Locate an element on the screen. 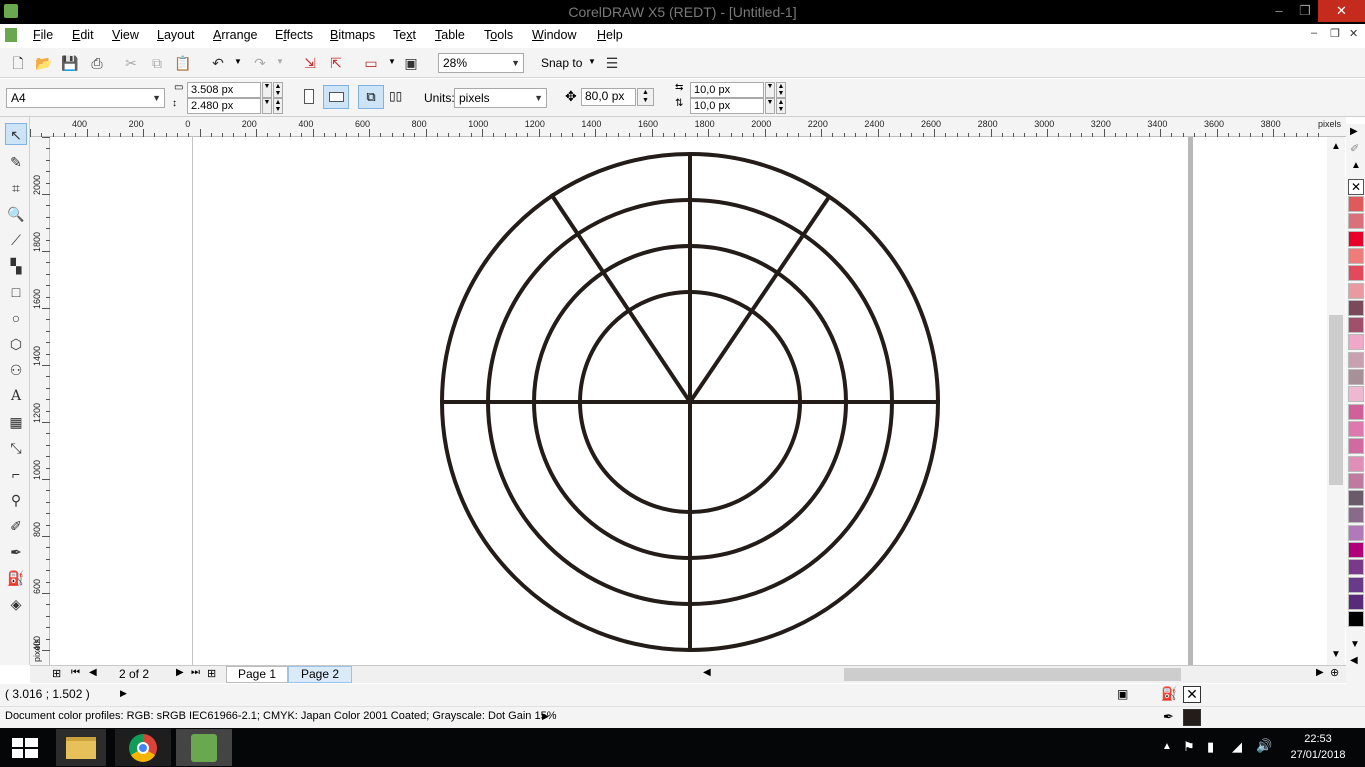 This screenshot has width=1365, height=767. doc-close-button: ✕ is located at coordinates (1353, 33).